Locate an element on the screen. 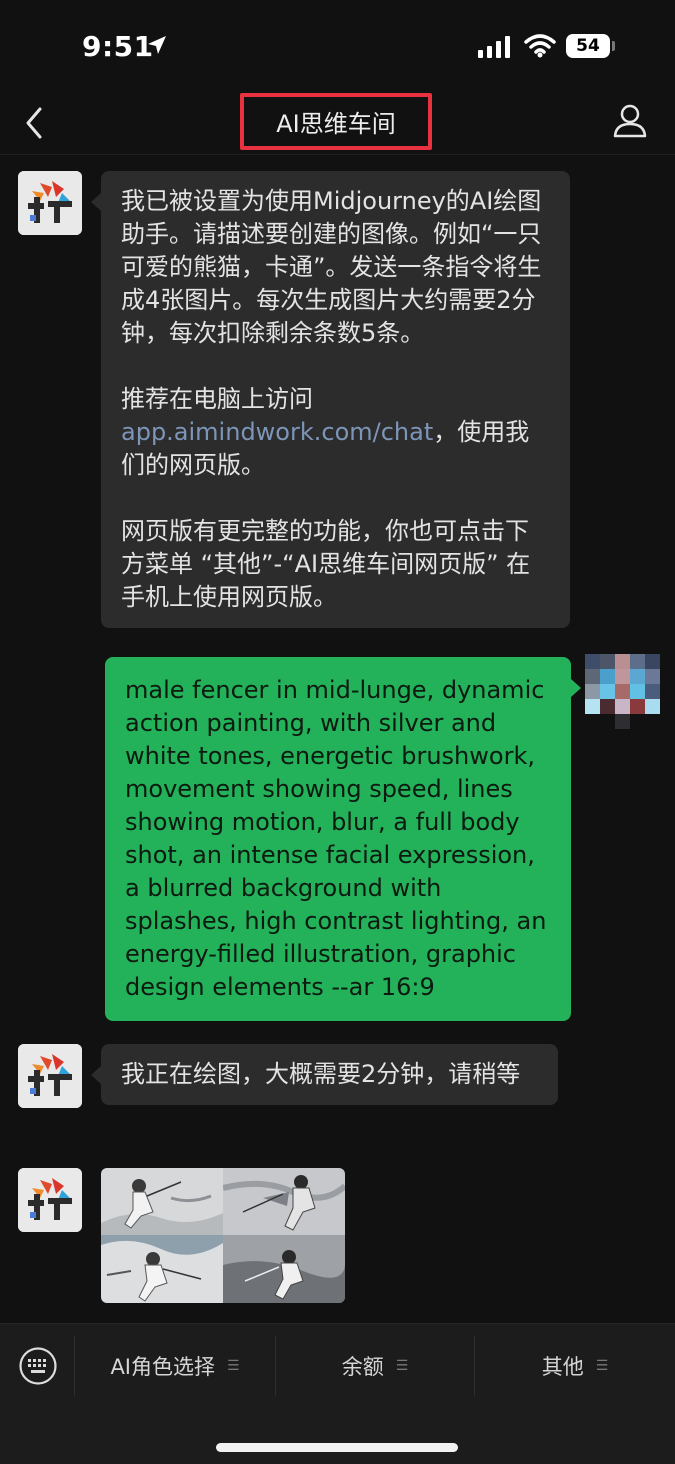 The image size is (675, 1464). wifi-icon is located at coordinates (540, 48).